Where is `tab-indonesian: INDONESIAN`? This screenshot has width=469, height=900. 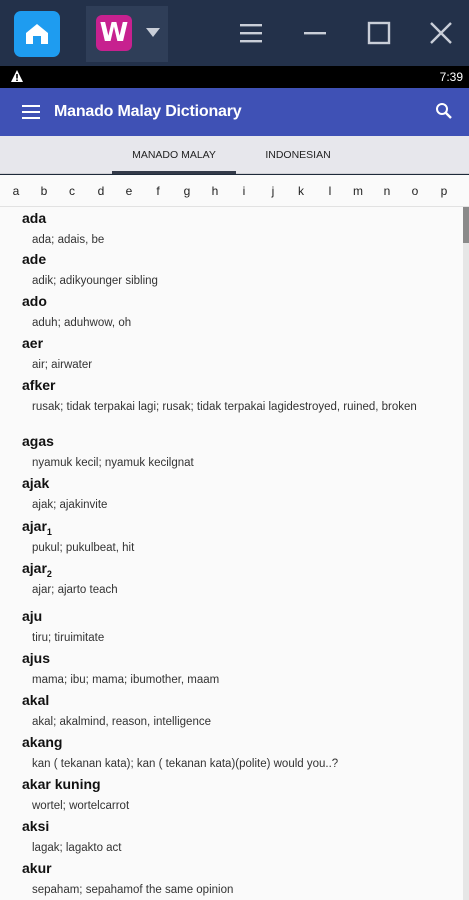
tab-indonesian: INDONESIAN is located at coordinates (298, 155).